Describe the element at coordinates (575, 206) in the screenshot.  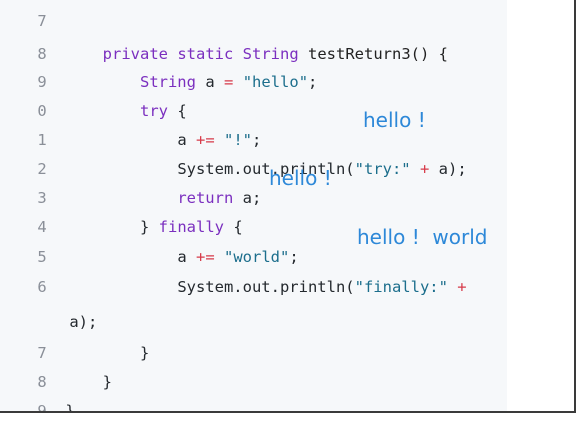
I see `right-border` at that location.